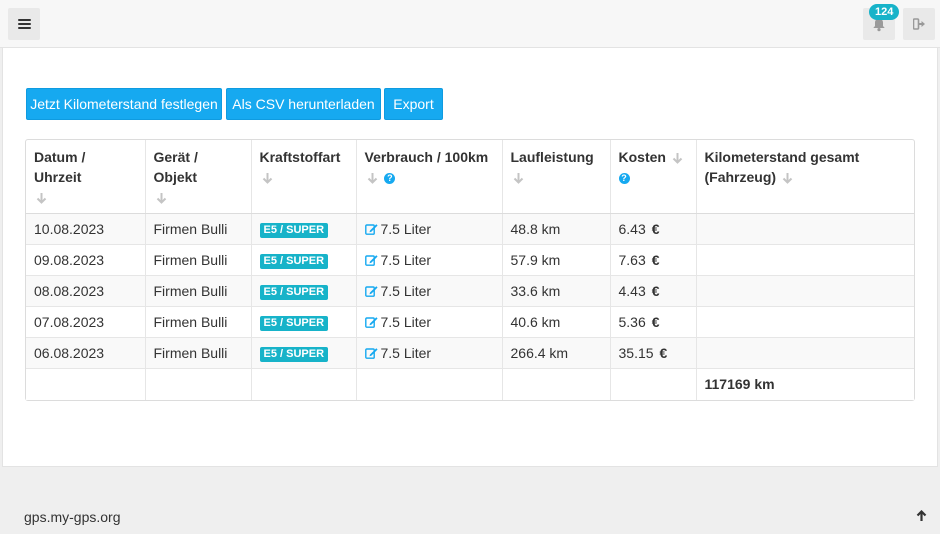 The height and width of the screenshot is (534, 940). What do you see at coordinates (304, 177) in the screenshot?
I see `column-header-fuel: Kraftstoffart` at bounding box center [304, 177].